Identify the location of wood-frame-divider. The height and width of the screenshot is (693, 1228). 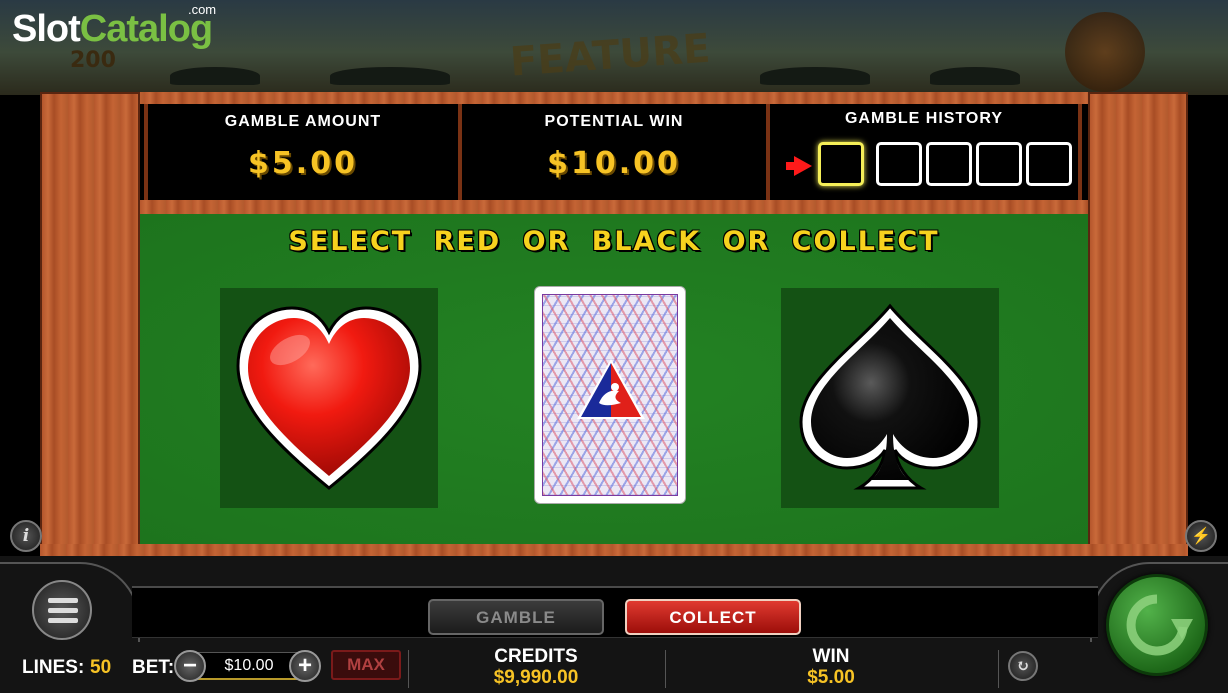
(614, 207).